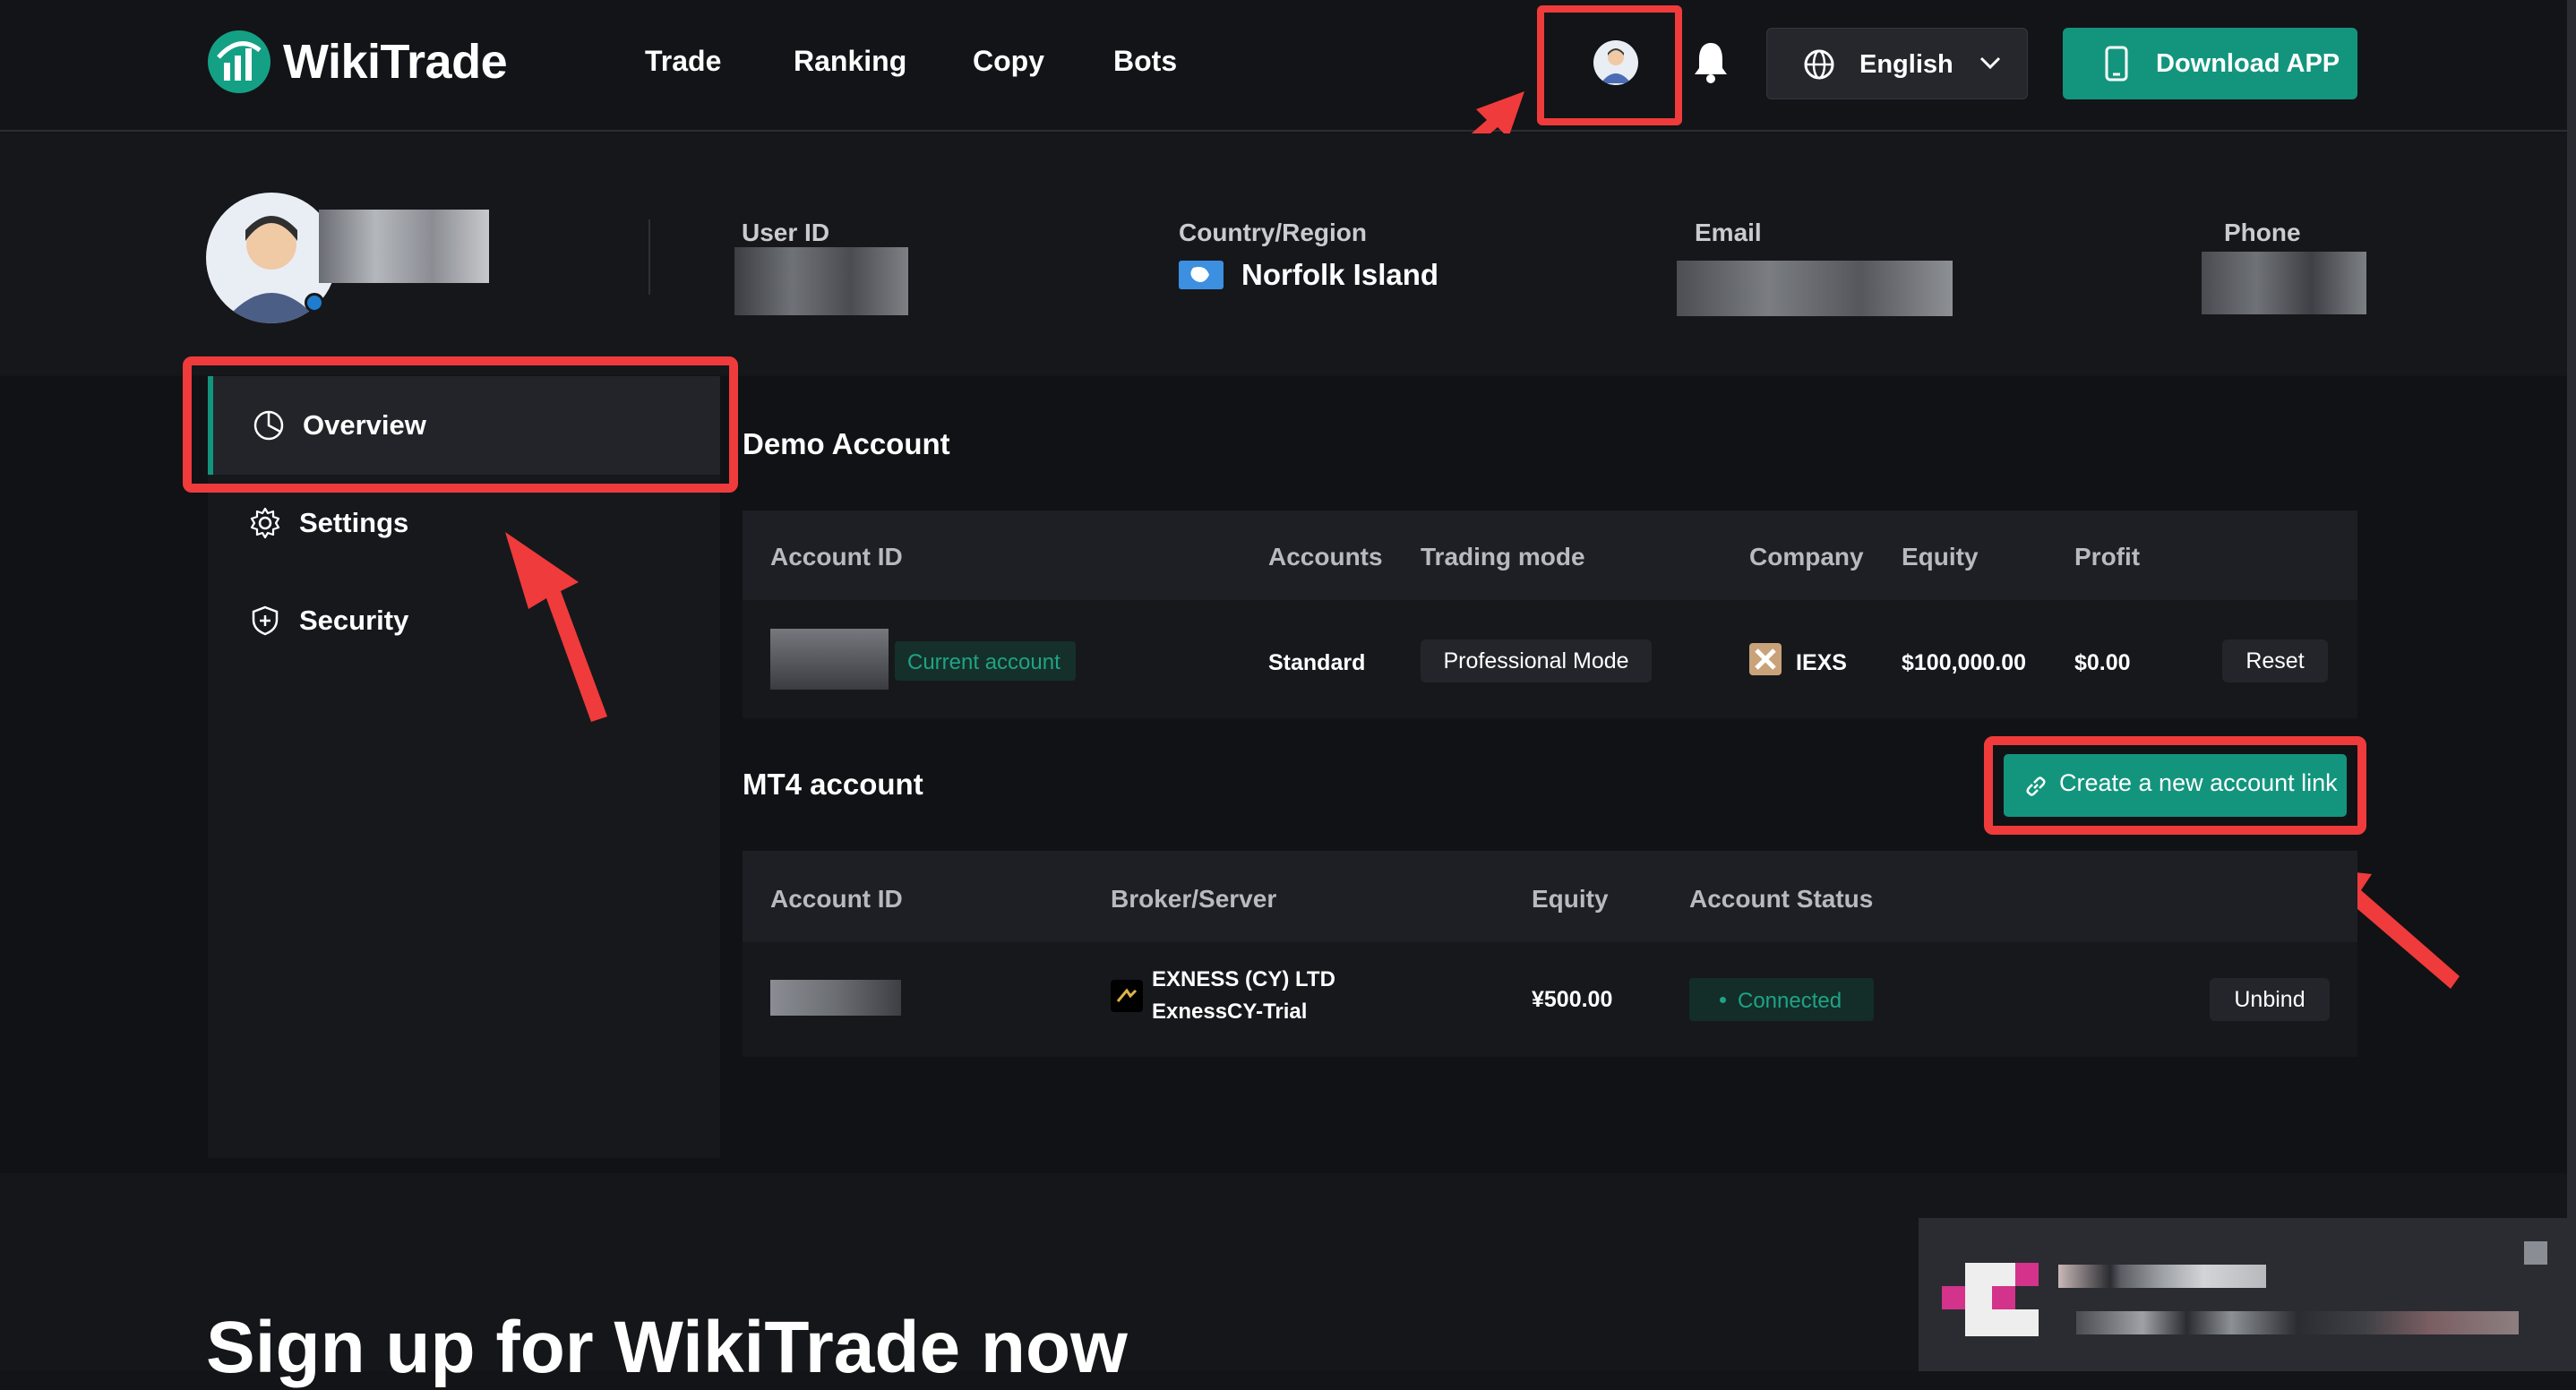 This screenshot has width=2576, height=1390. Describe the element at coordinates (354, 522) in the screenshot. I see `sidebar-item-label: Settings` at that location.